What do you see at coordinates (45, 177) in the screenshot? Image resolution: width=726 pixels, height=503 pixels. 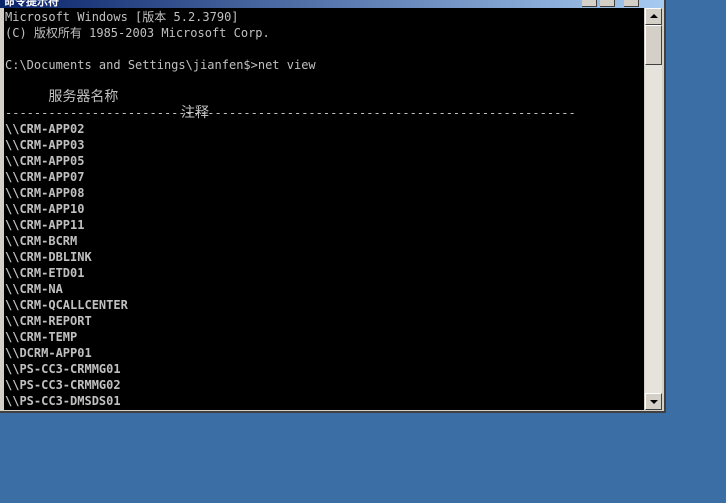 I see `server-entry: \\CRM-APP07` at bounding box center [45, 177].